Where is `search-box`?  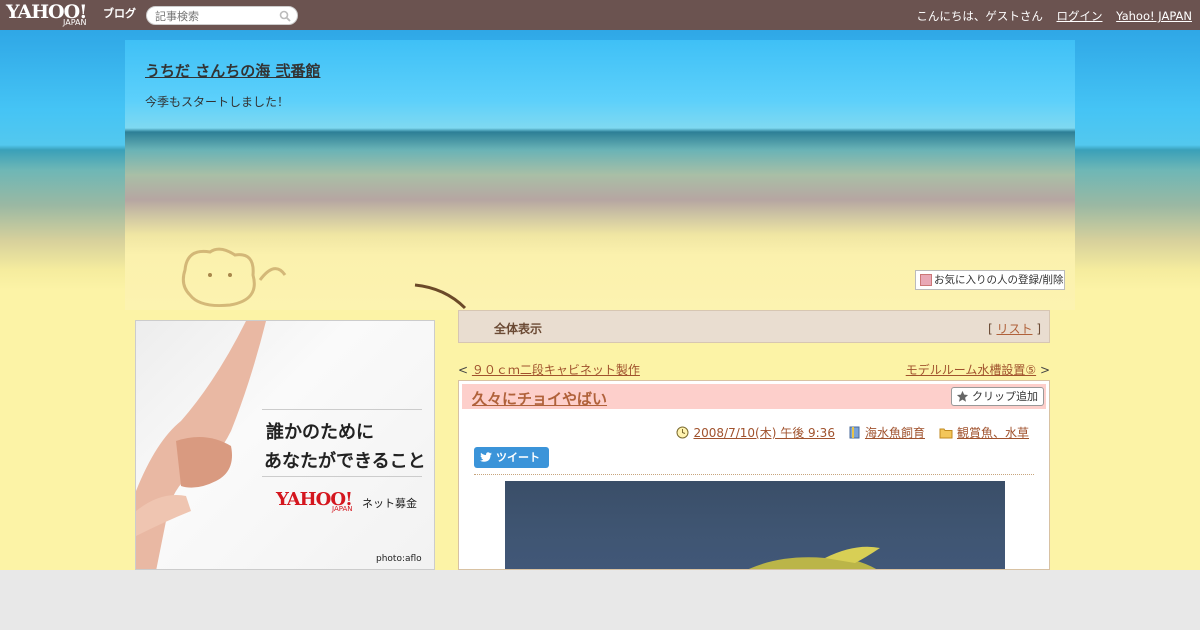
search-box is located at coordinates (222, 15).